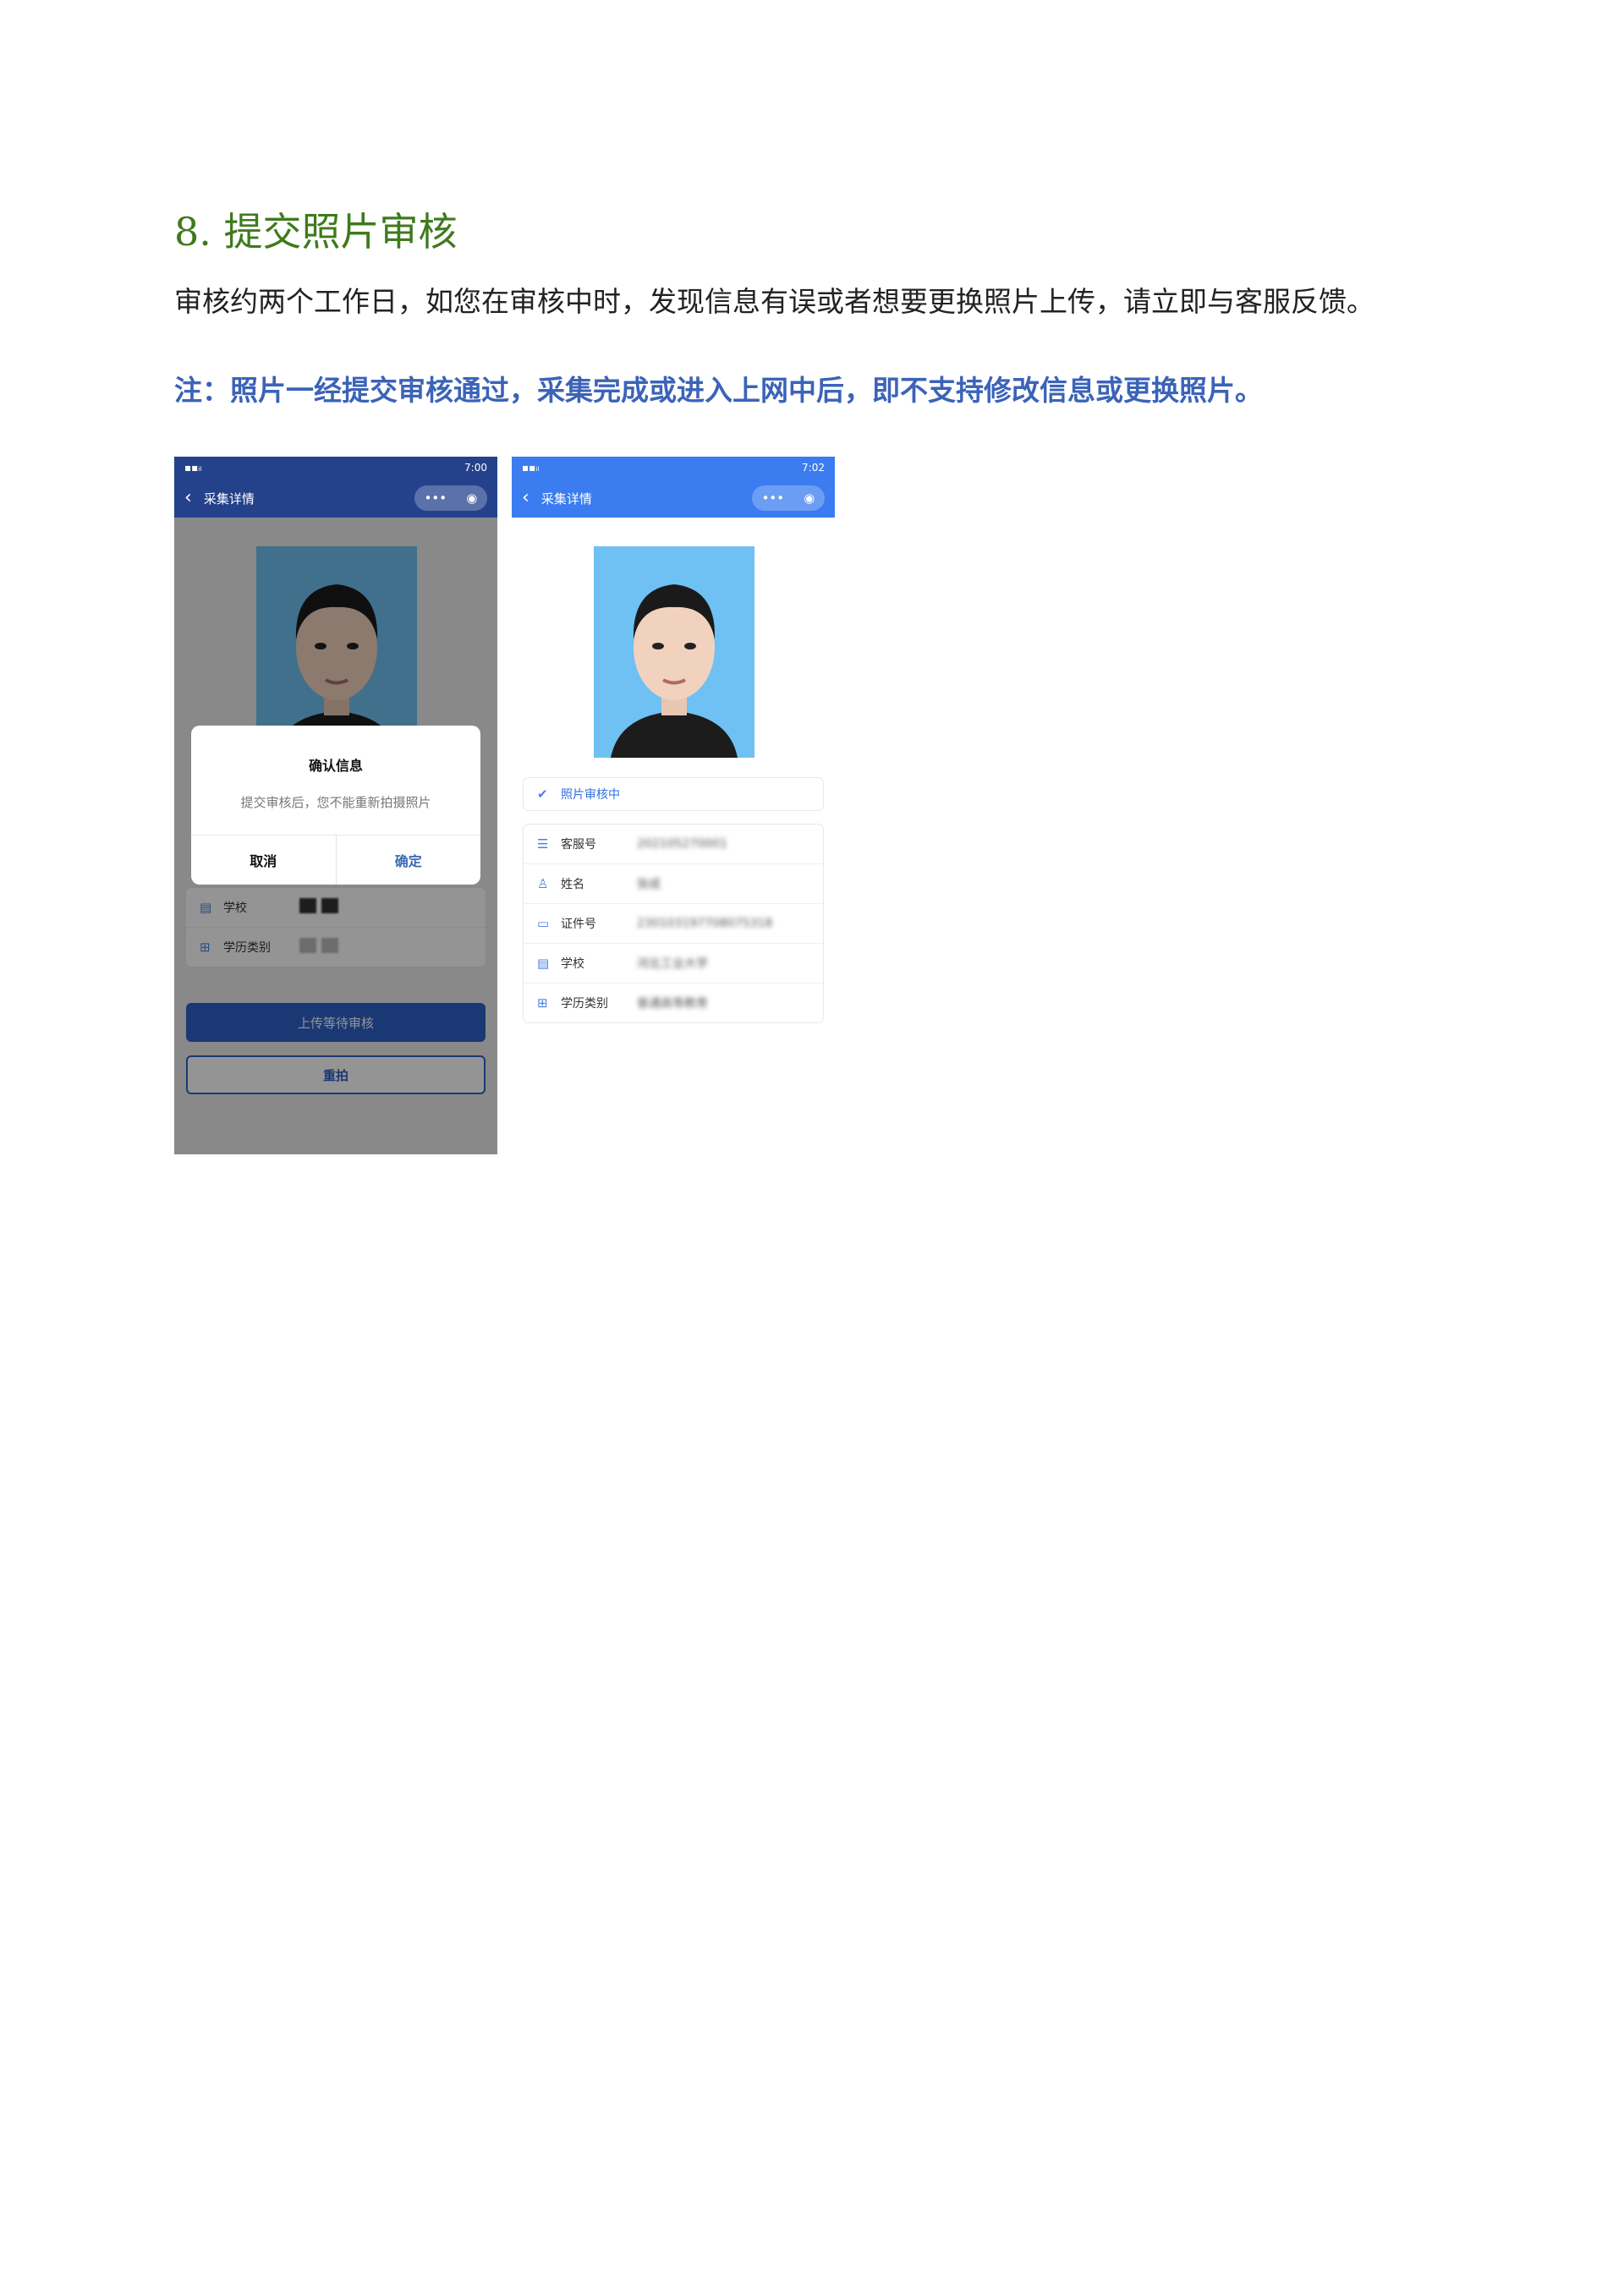  I want to click on status-time: 7:02, so click(814, 468).